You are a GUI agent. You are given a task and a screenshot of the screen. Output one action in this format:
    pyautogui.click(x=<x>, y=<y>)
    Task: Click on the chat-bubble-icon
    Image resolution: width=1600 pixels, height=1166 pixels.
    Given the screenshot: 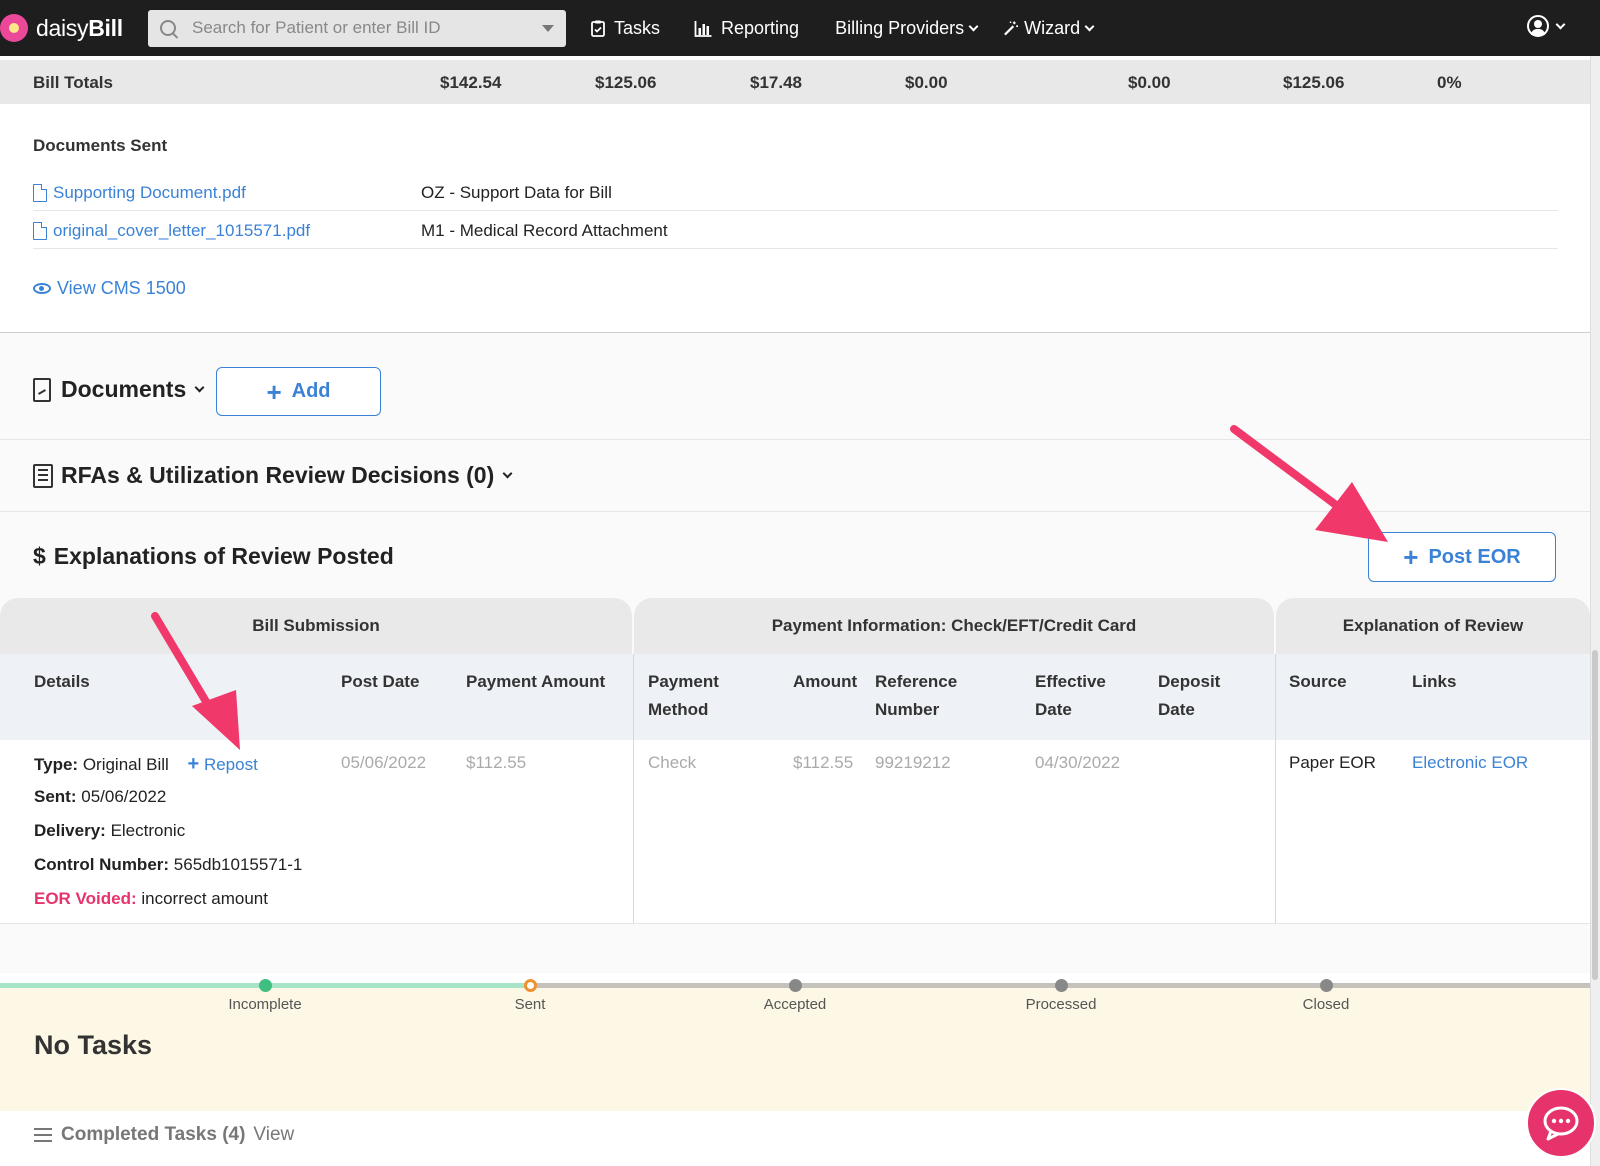 What is the action you would take?
    pyautogui.click(x=1561, y=1123)
    